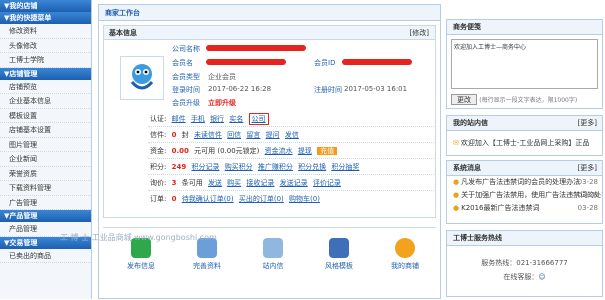 This screenshot has height=300, width=605. Describe the element at coordinates (312, 167) in the screenshot. I see `redeem-points-link: 积分兑换` at that location.